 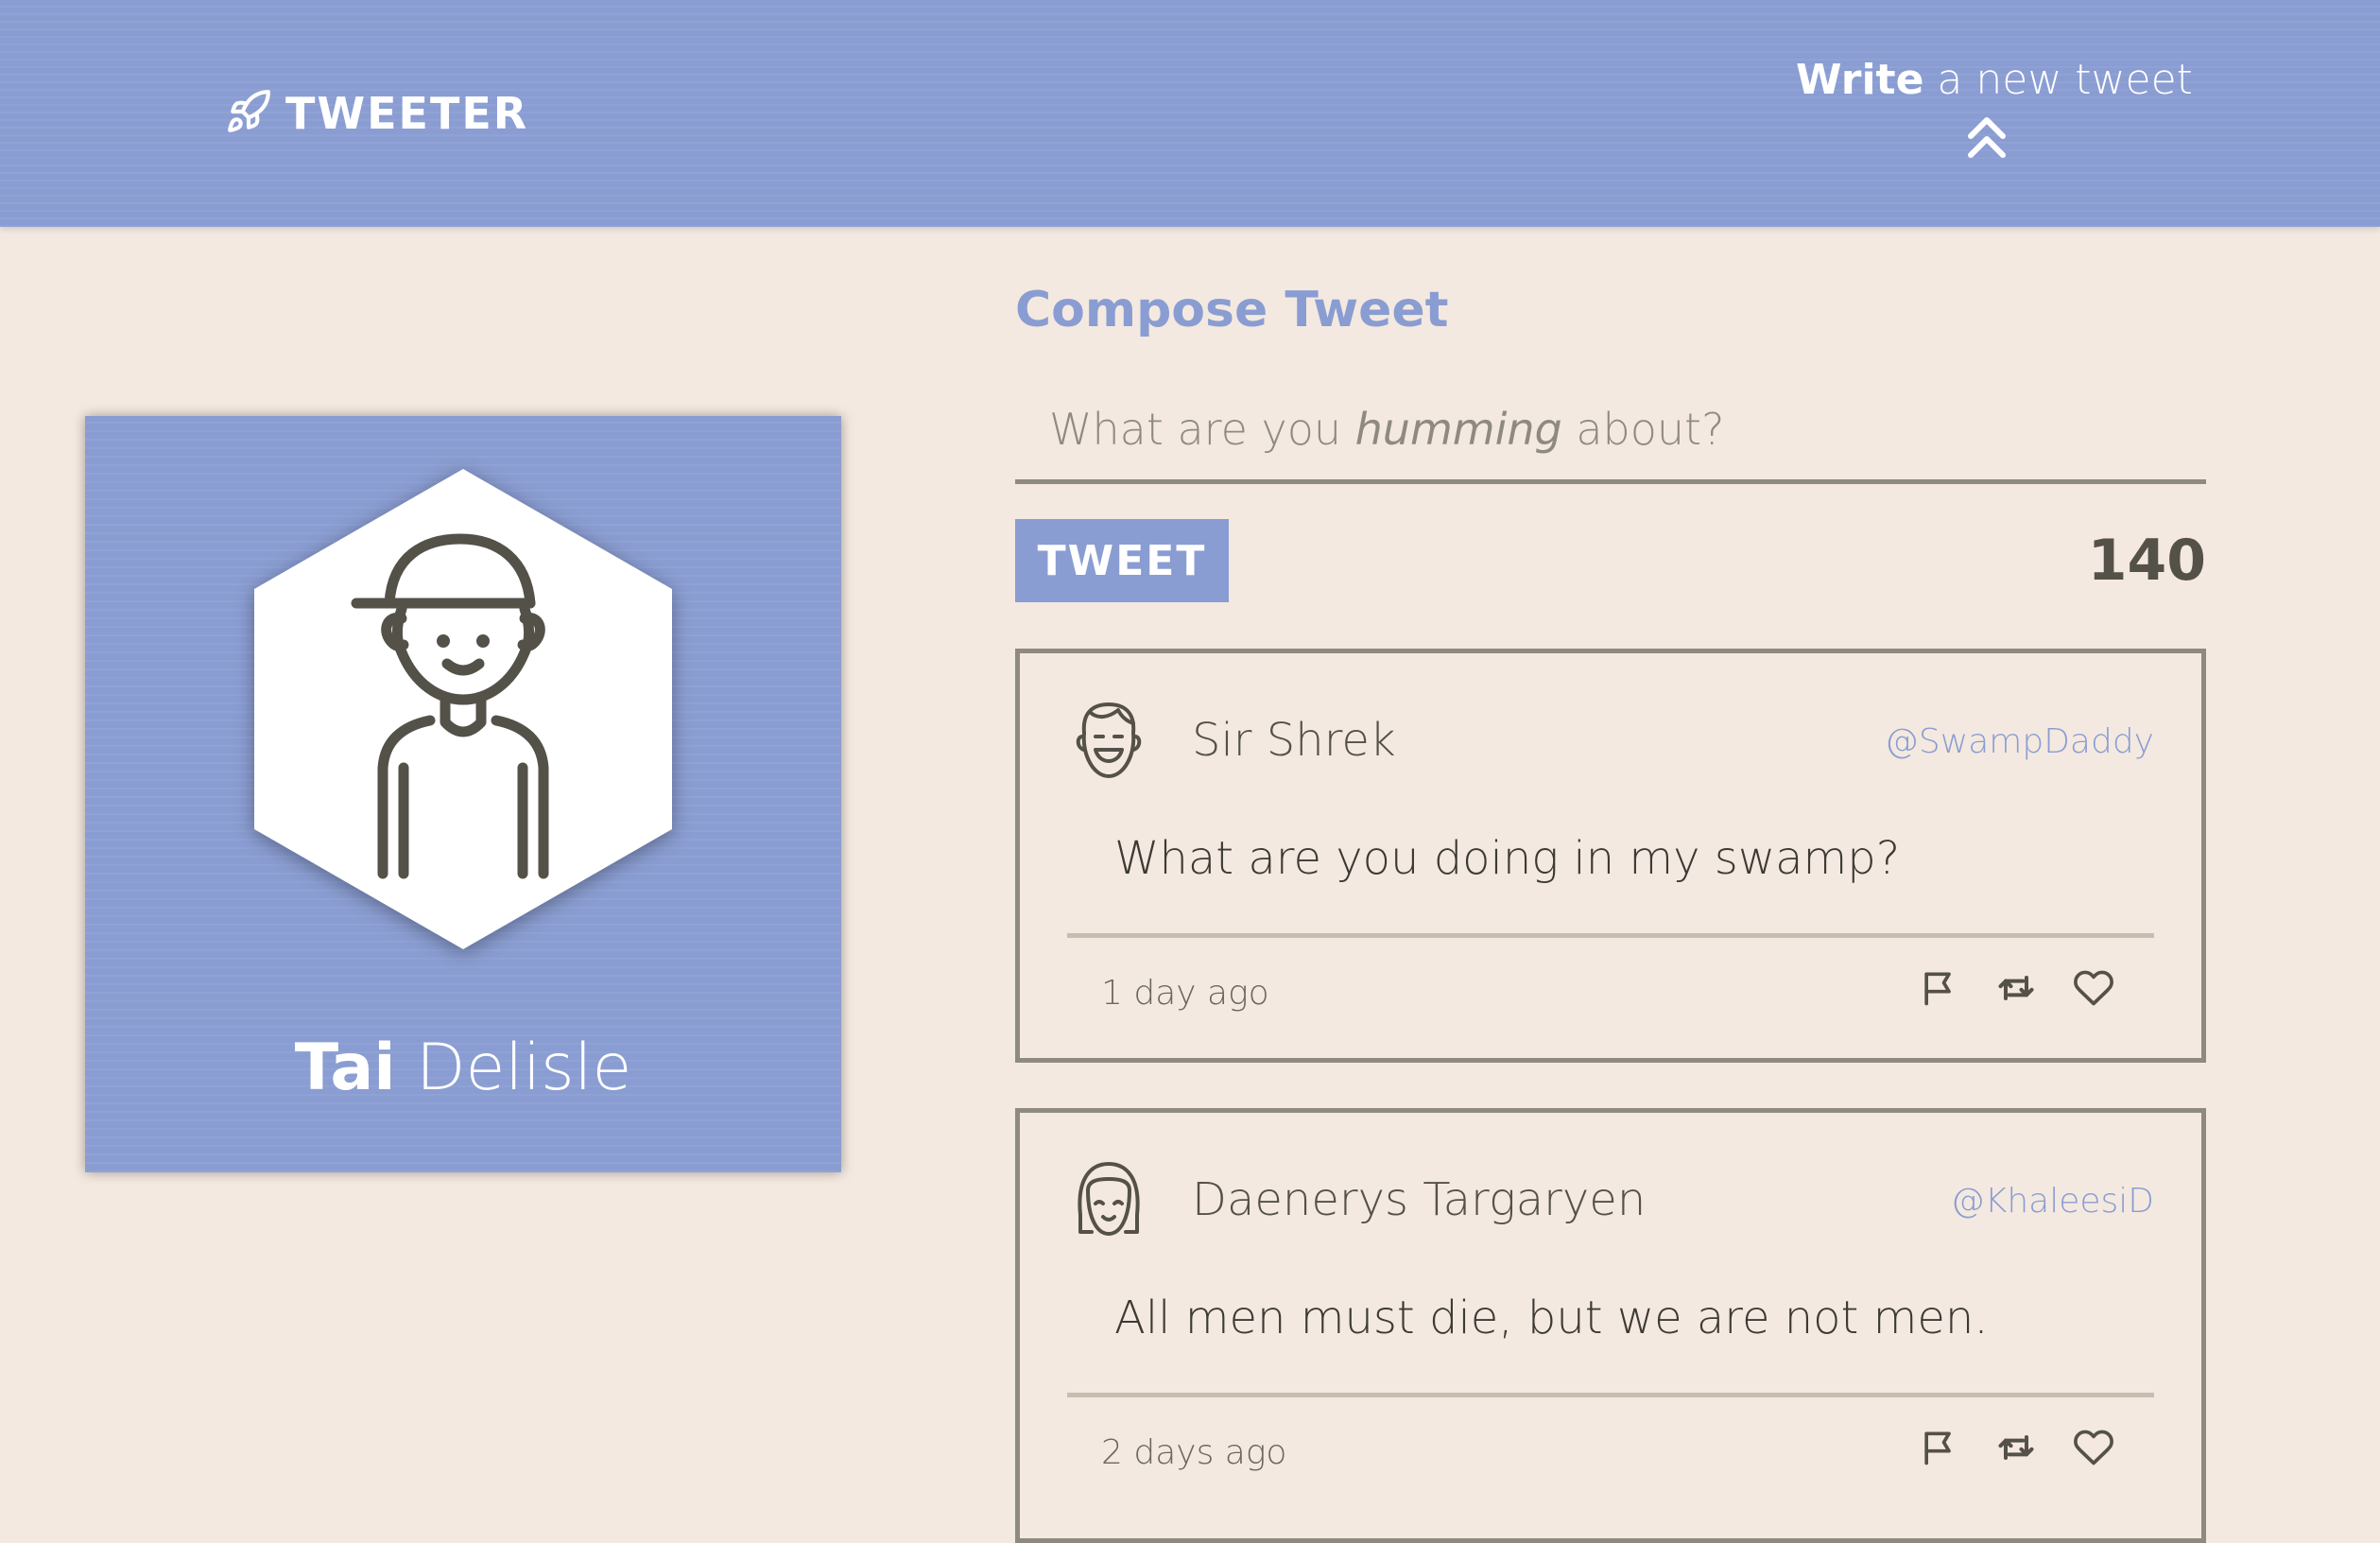 What do you see at coordinates (2020, 742) in the screenshot?
I see `tweet-author-handle: @SwampDaddy` at bounding box center [2020, 742].